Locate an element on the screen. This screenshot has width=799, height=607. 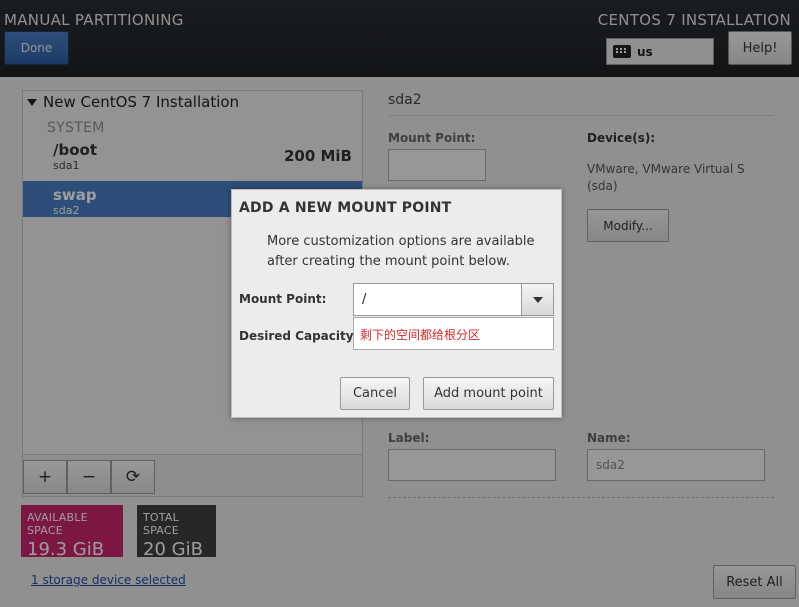
add-mount-point-confirm-button: Add mount point is located at coordinates (488, 393).